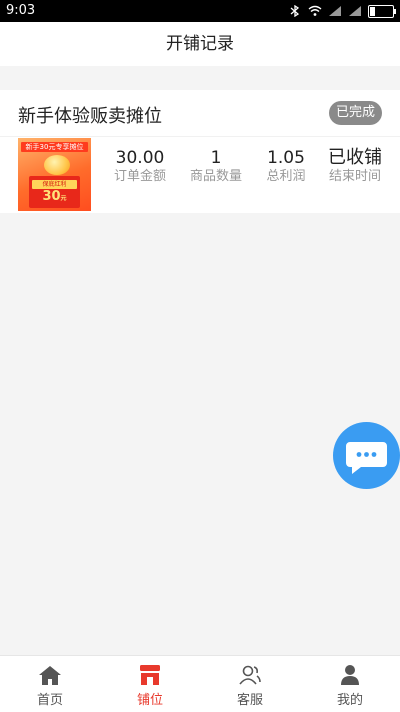  I want to click on stat-end-time: 已收铺 结束时间, so click(355, 167).